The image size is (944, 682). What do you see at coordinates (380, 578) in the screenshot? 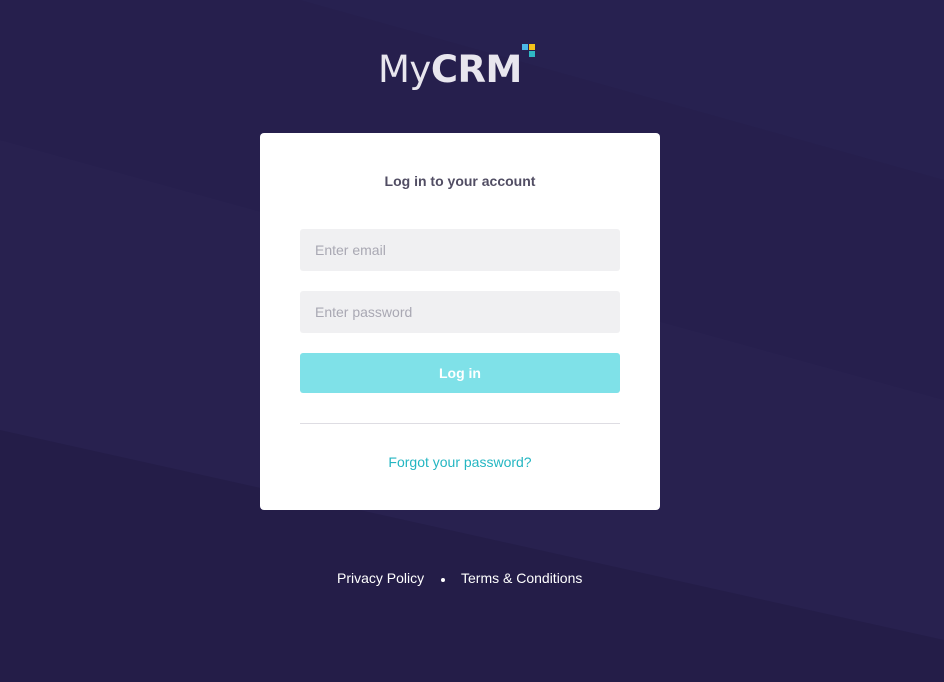
I see `privacy-policy-link: Privacy Policy` at bounding box center [380, 578].